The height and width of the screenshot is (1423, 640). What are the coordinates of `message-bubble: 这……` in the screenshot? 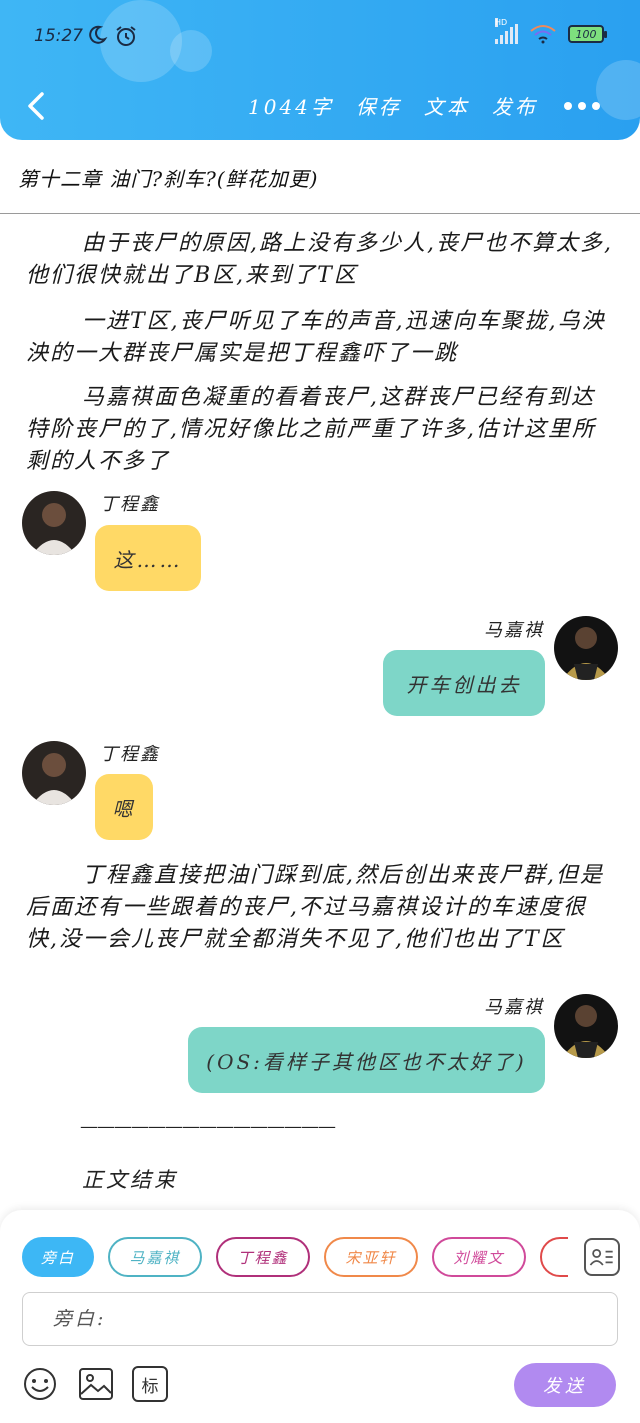 It's located at (148, 558).